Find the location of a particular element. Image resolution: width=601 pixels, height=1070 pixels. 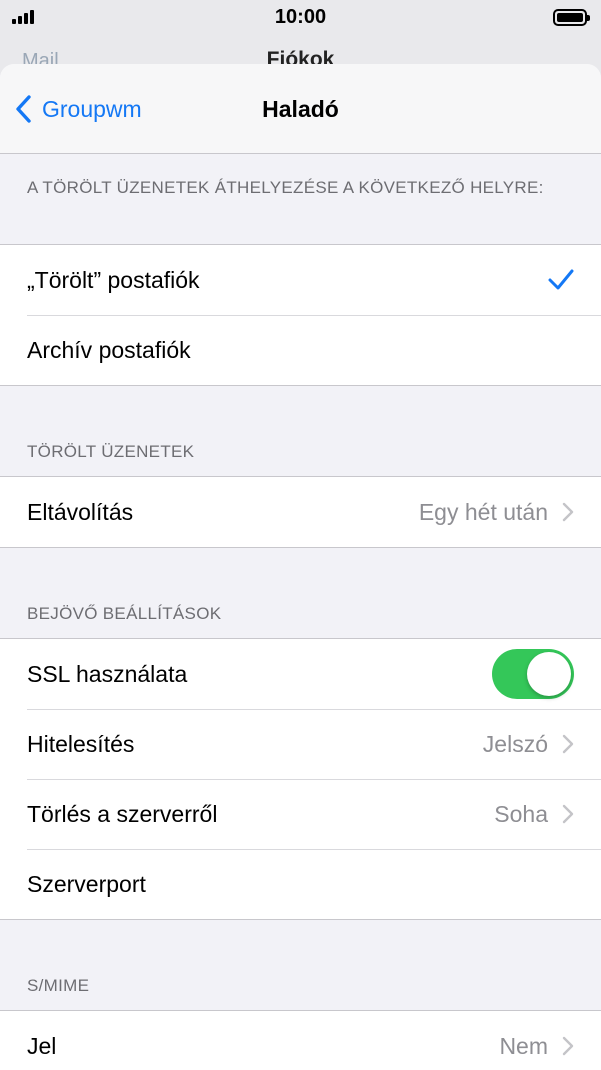

move-deleted-group: „Törölt” postafiók Archív postafiók is located at coordinates (300, 315).